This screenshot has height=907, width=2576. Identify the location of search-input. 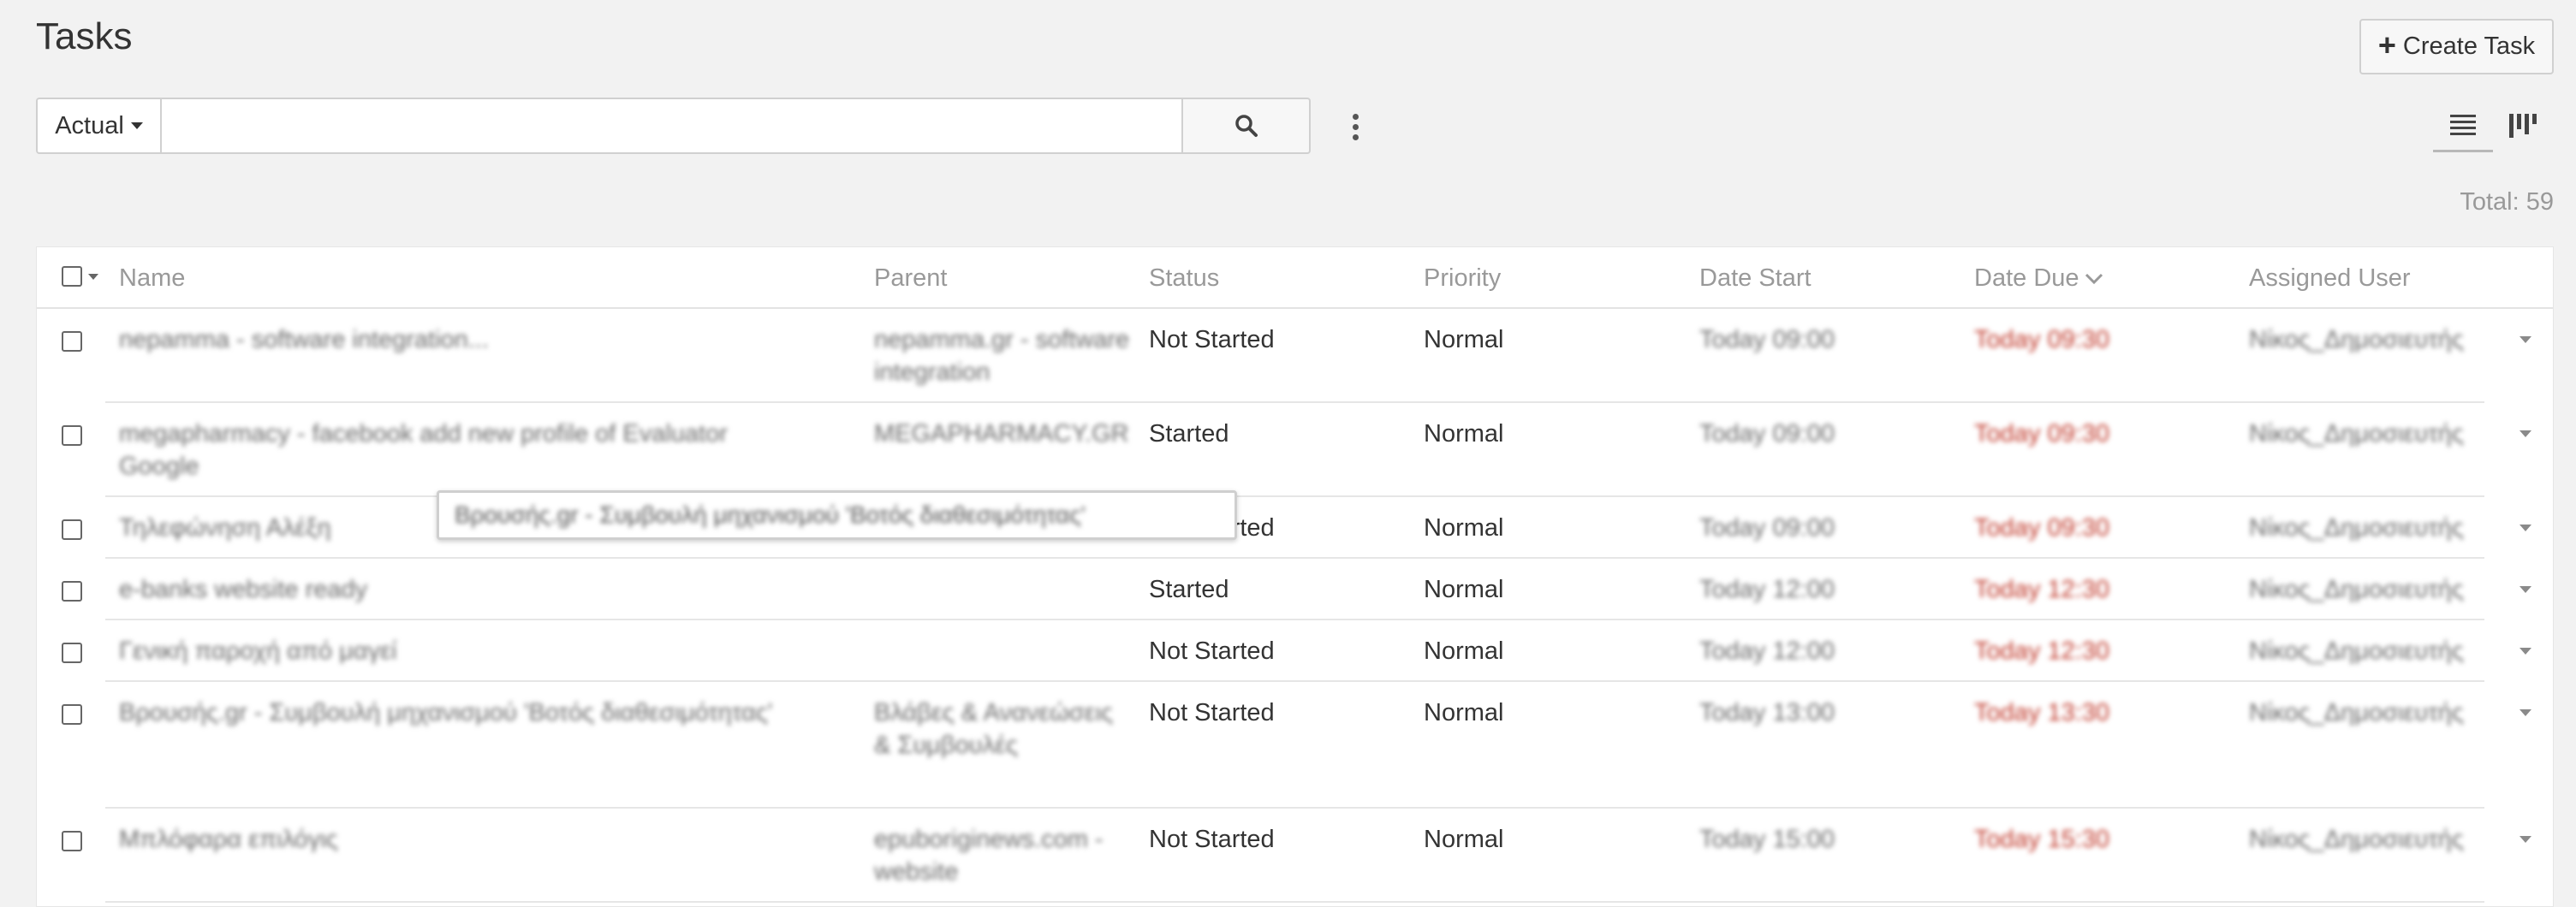
(671, 126).